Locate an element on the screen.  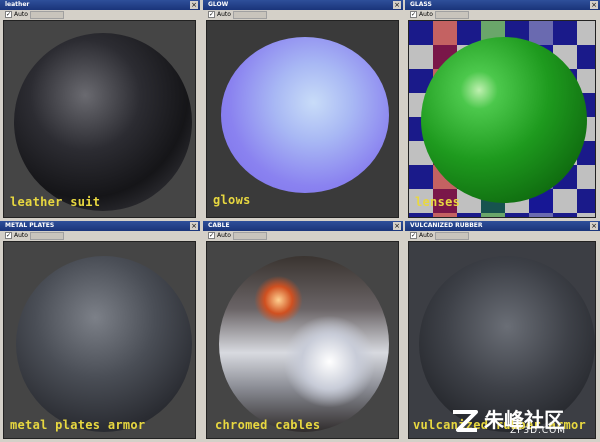
title-bar: METAL PLATES × is located at coordinates (100, 226).